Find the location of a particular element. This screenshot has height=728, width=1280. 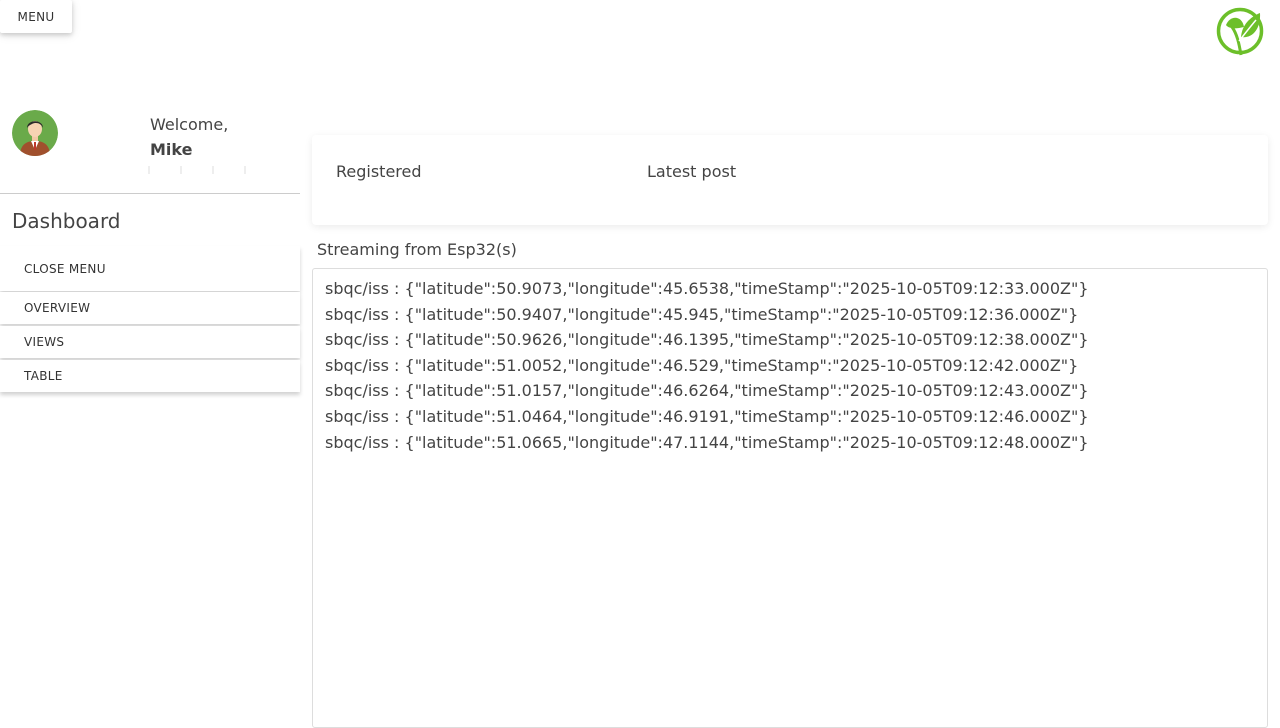

stream-heading: Streaming from Esp32(s) is located at coordinates (417, 249).